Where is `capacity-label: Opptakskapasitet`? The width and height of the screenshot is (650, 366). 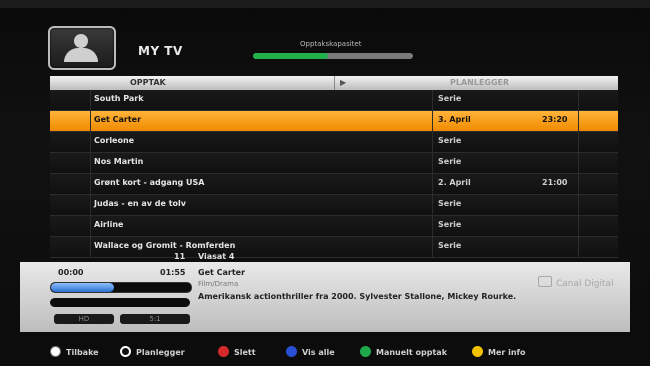 capacity-label: Opptakskapasitet is located at coordinates (331, 44).